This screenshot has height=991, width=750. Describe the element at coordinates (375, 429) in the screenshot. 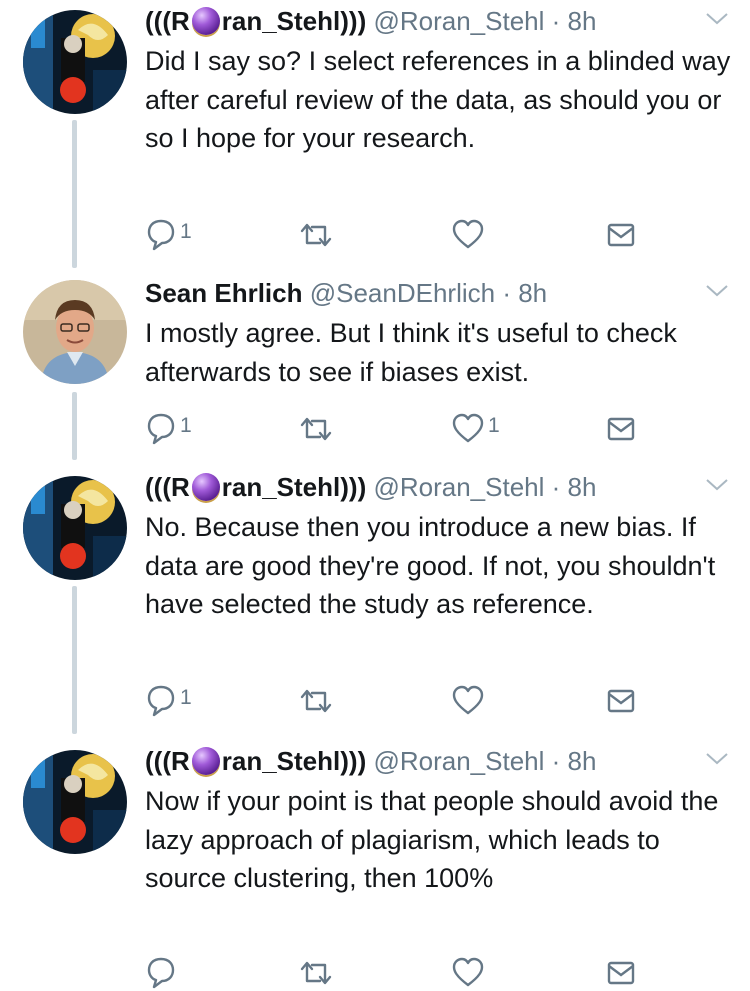

I see `tweet-actions: 1 1` at that location.